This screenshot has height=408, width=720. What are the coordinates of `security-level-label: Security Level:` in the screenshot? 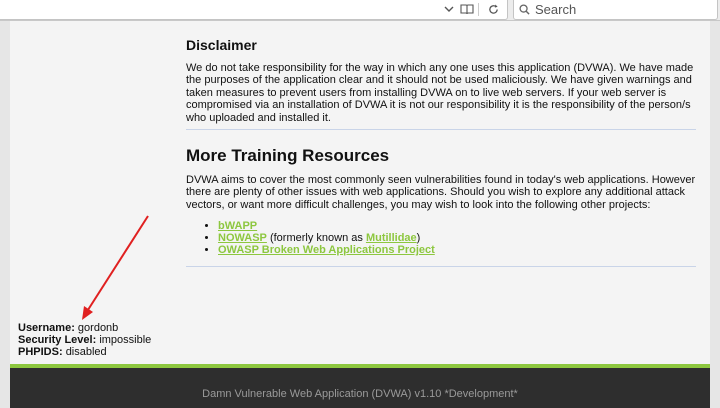 It's located at (57, 340).